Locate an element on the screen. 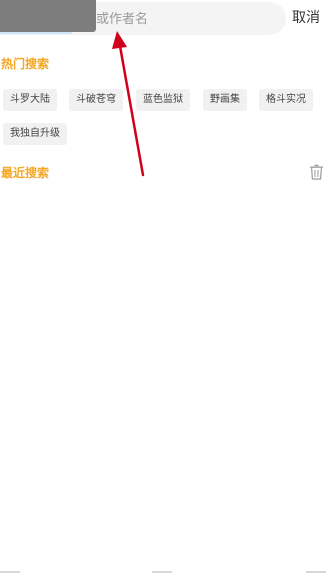 This screenshot has height=574, width=327. search-placeholder: 或作者名 is located at coordinates (122, 19).